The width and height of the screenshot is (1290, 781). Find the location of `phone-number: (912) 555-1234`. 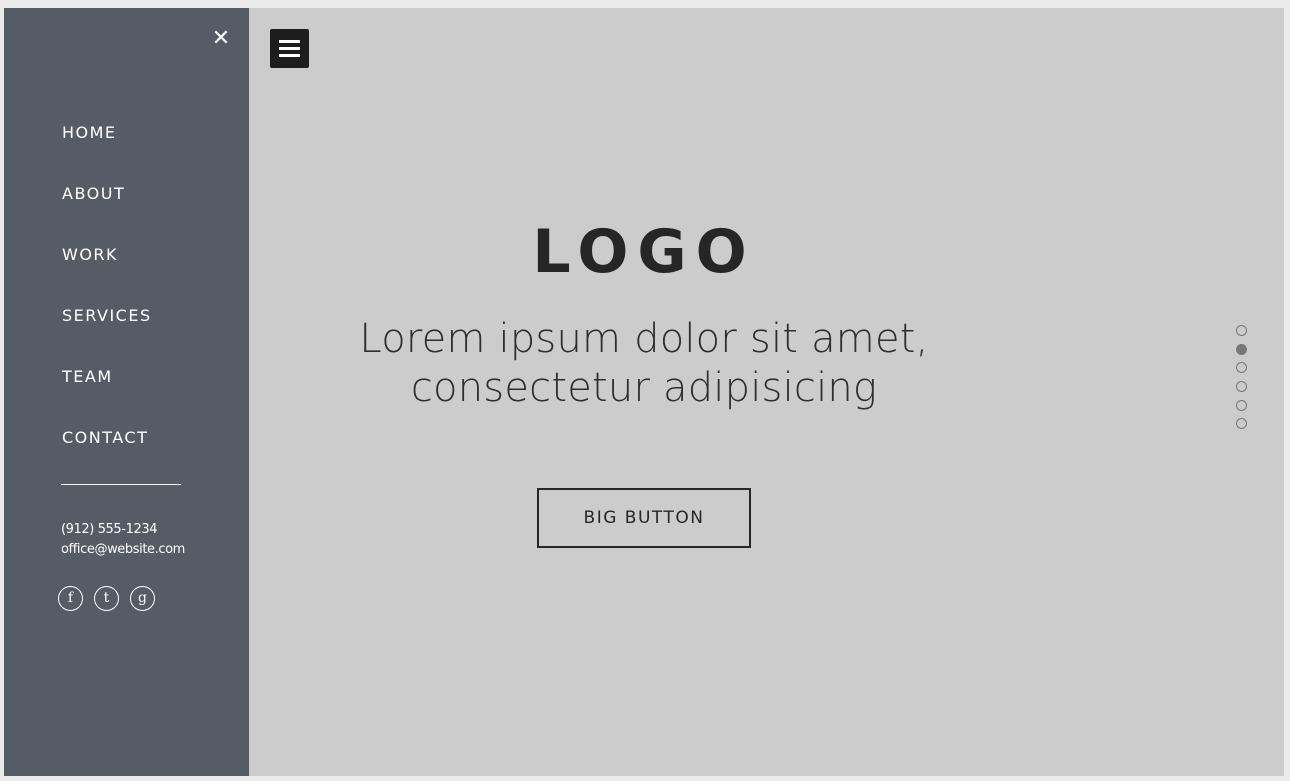

phone-number: (912) 555-1234 is located at coordinates (109, 529).